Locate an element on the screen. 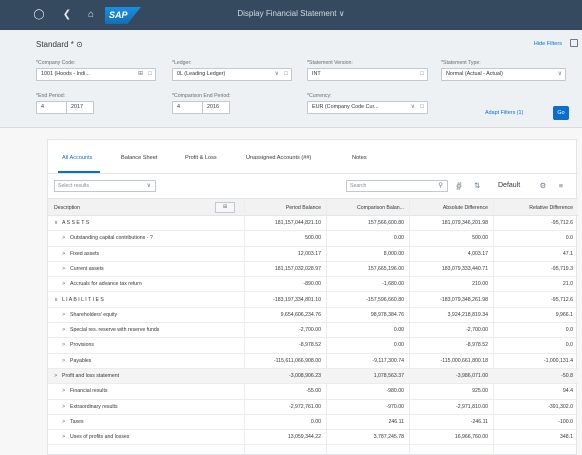  search-icon: ⚲ is located at coordinates (440, 186).